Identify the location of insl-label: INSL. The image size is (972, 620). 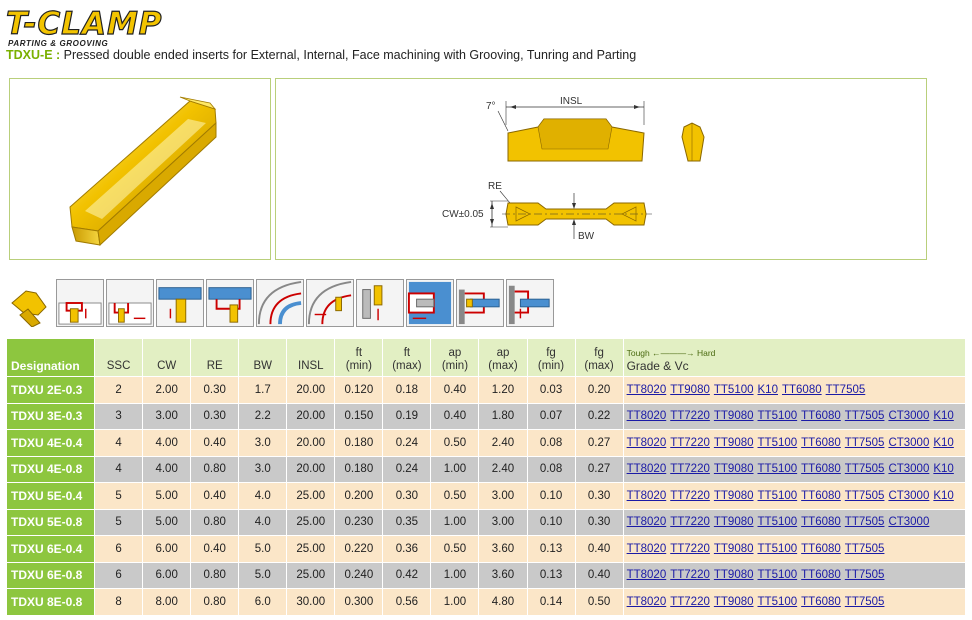
(571, 101).